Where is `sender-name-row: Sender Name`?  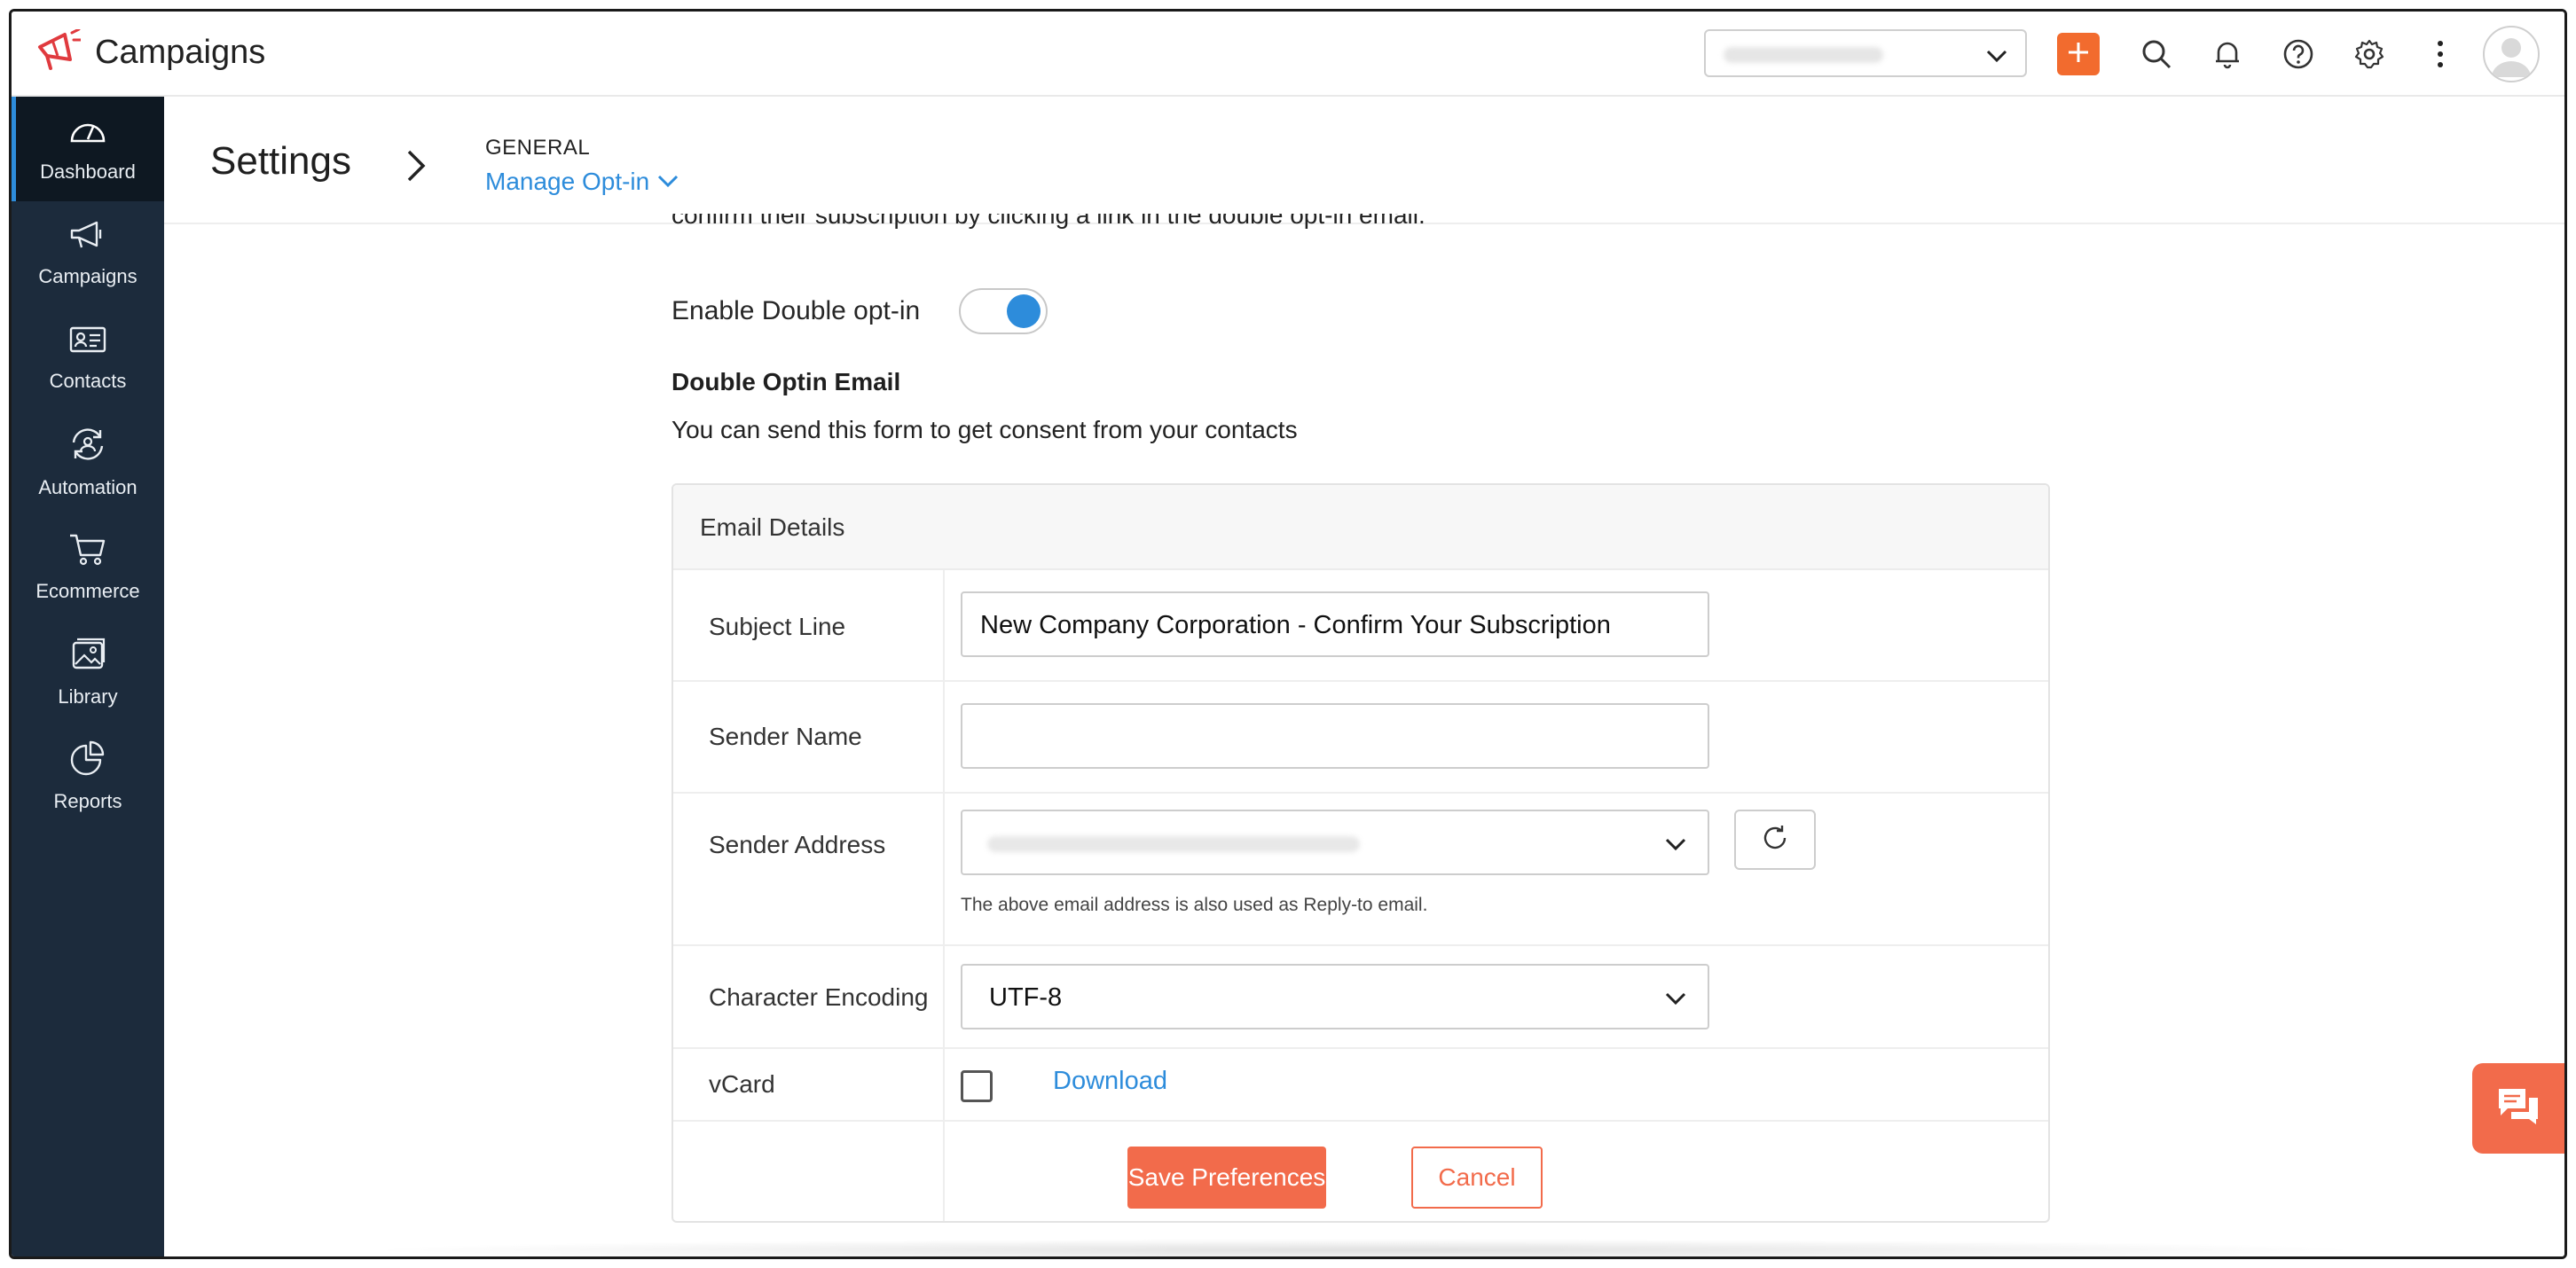 sender-name-row: Sender Name is located at coordinates (1360, 738).